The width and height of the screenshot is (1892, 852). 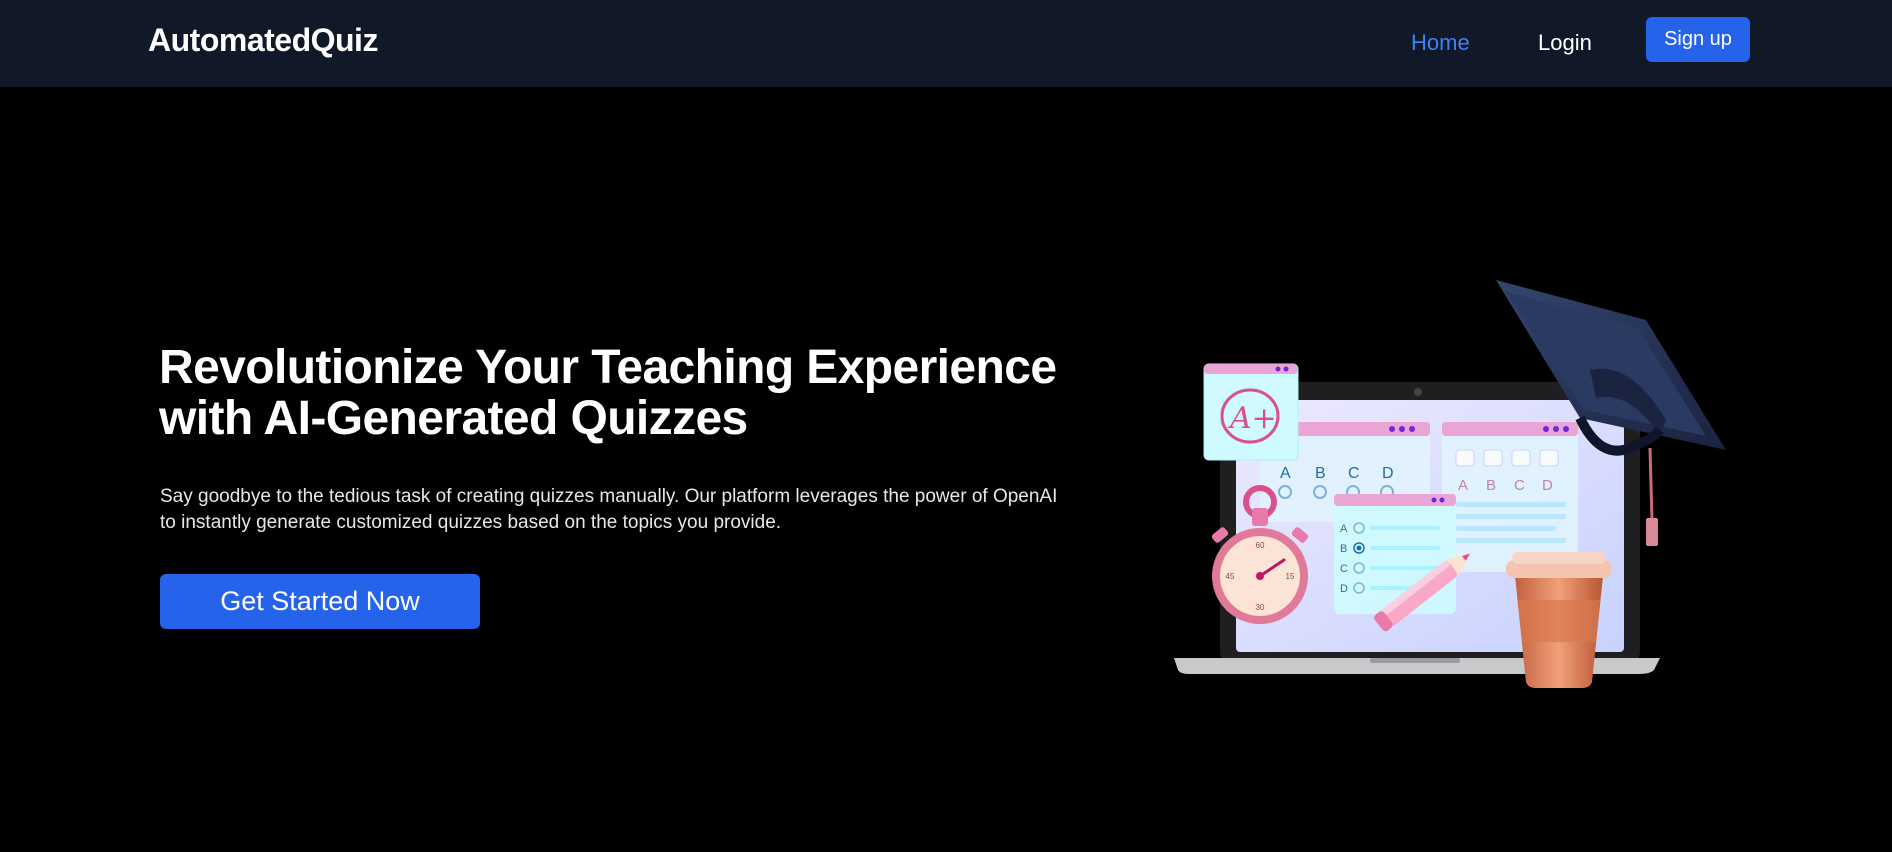 What do you see at coordinates (946, 43) in the screenshot?
I see `top-navbar: AutomatedQuiz Home Login Sign up` at bounding box center [946, 43].